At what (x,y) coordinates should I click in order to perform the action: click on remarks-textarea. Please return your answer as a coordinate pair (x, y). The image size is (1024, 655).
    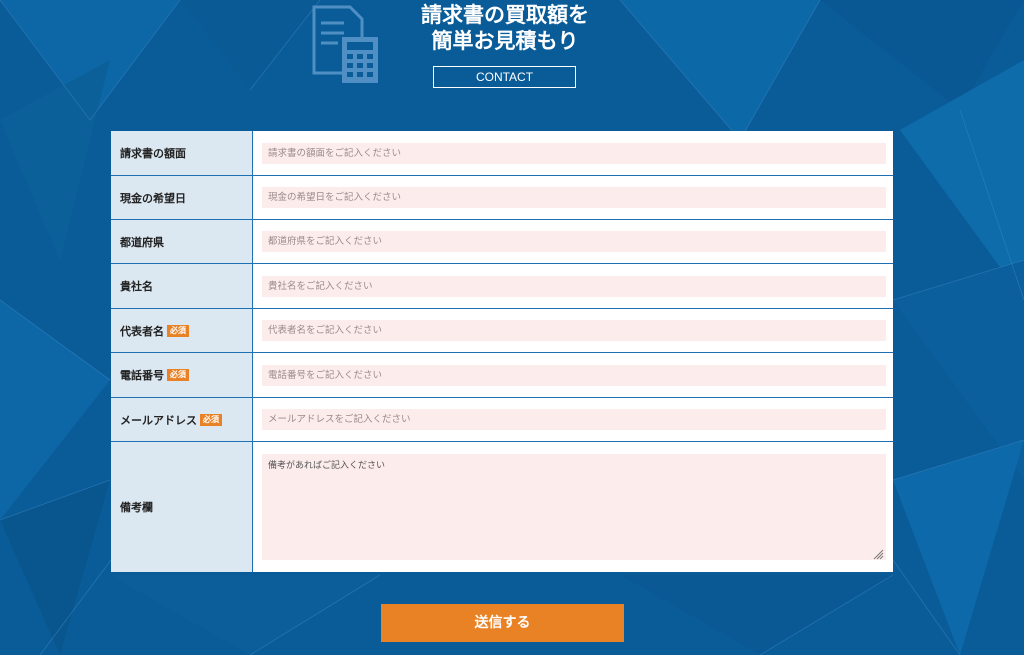
    Looking at the image, I should click on (574, 507).